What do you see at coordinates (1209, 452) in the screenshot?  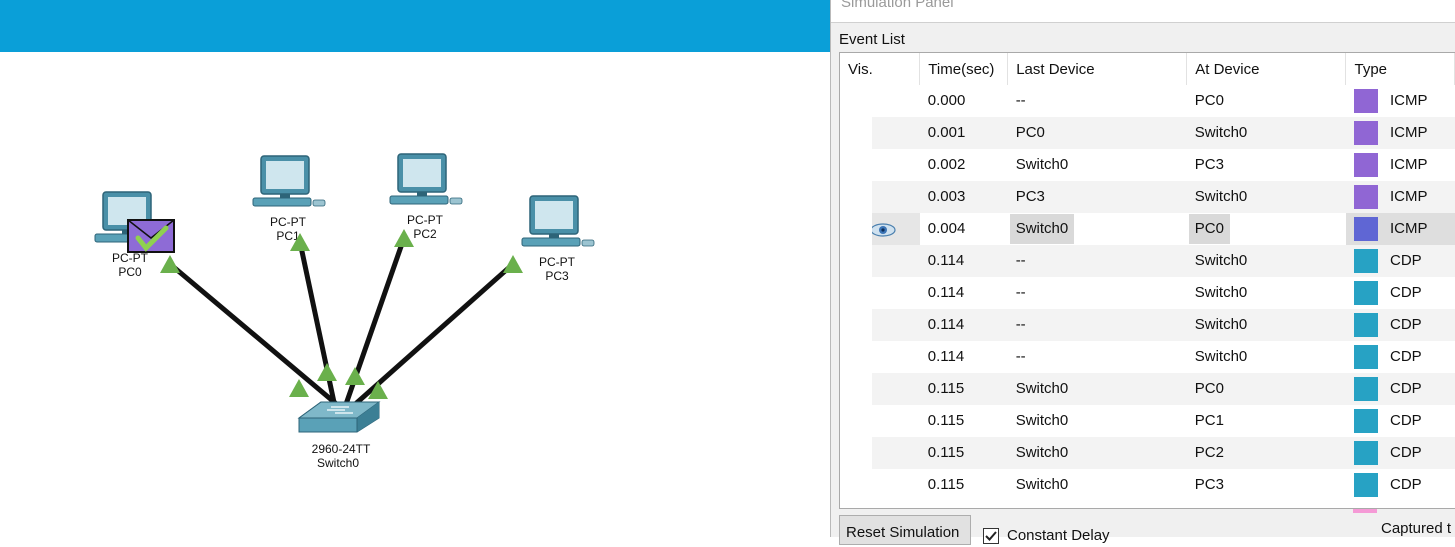 I see `cell-at-device-text: PC2` at bounding box center [1209, 452].